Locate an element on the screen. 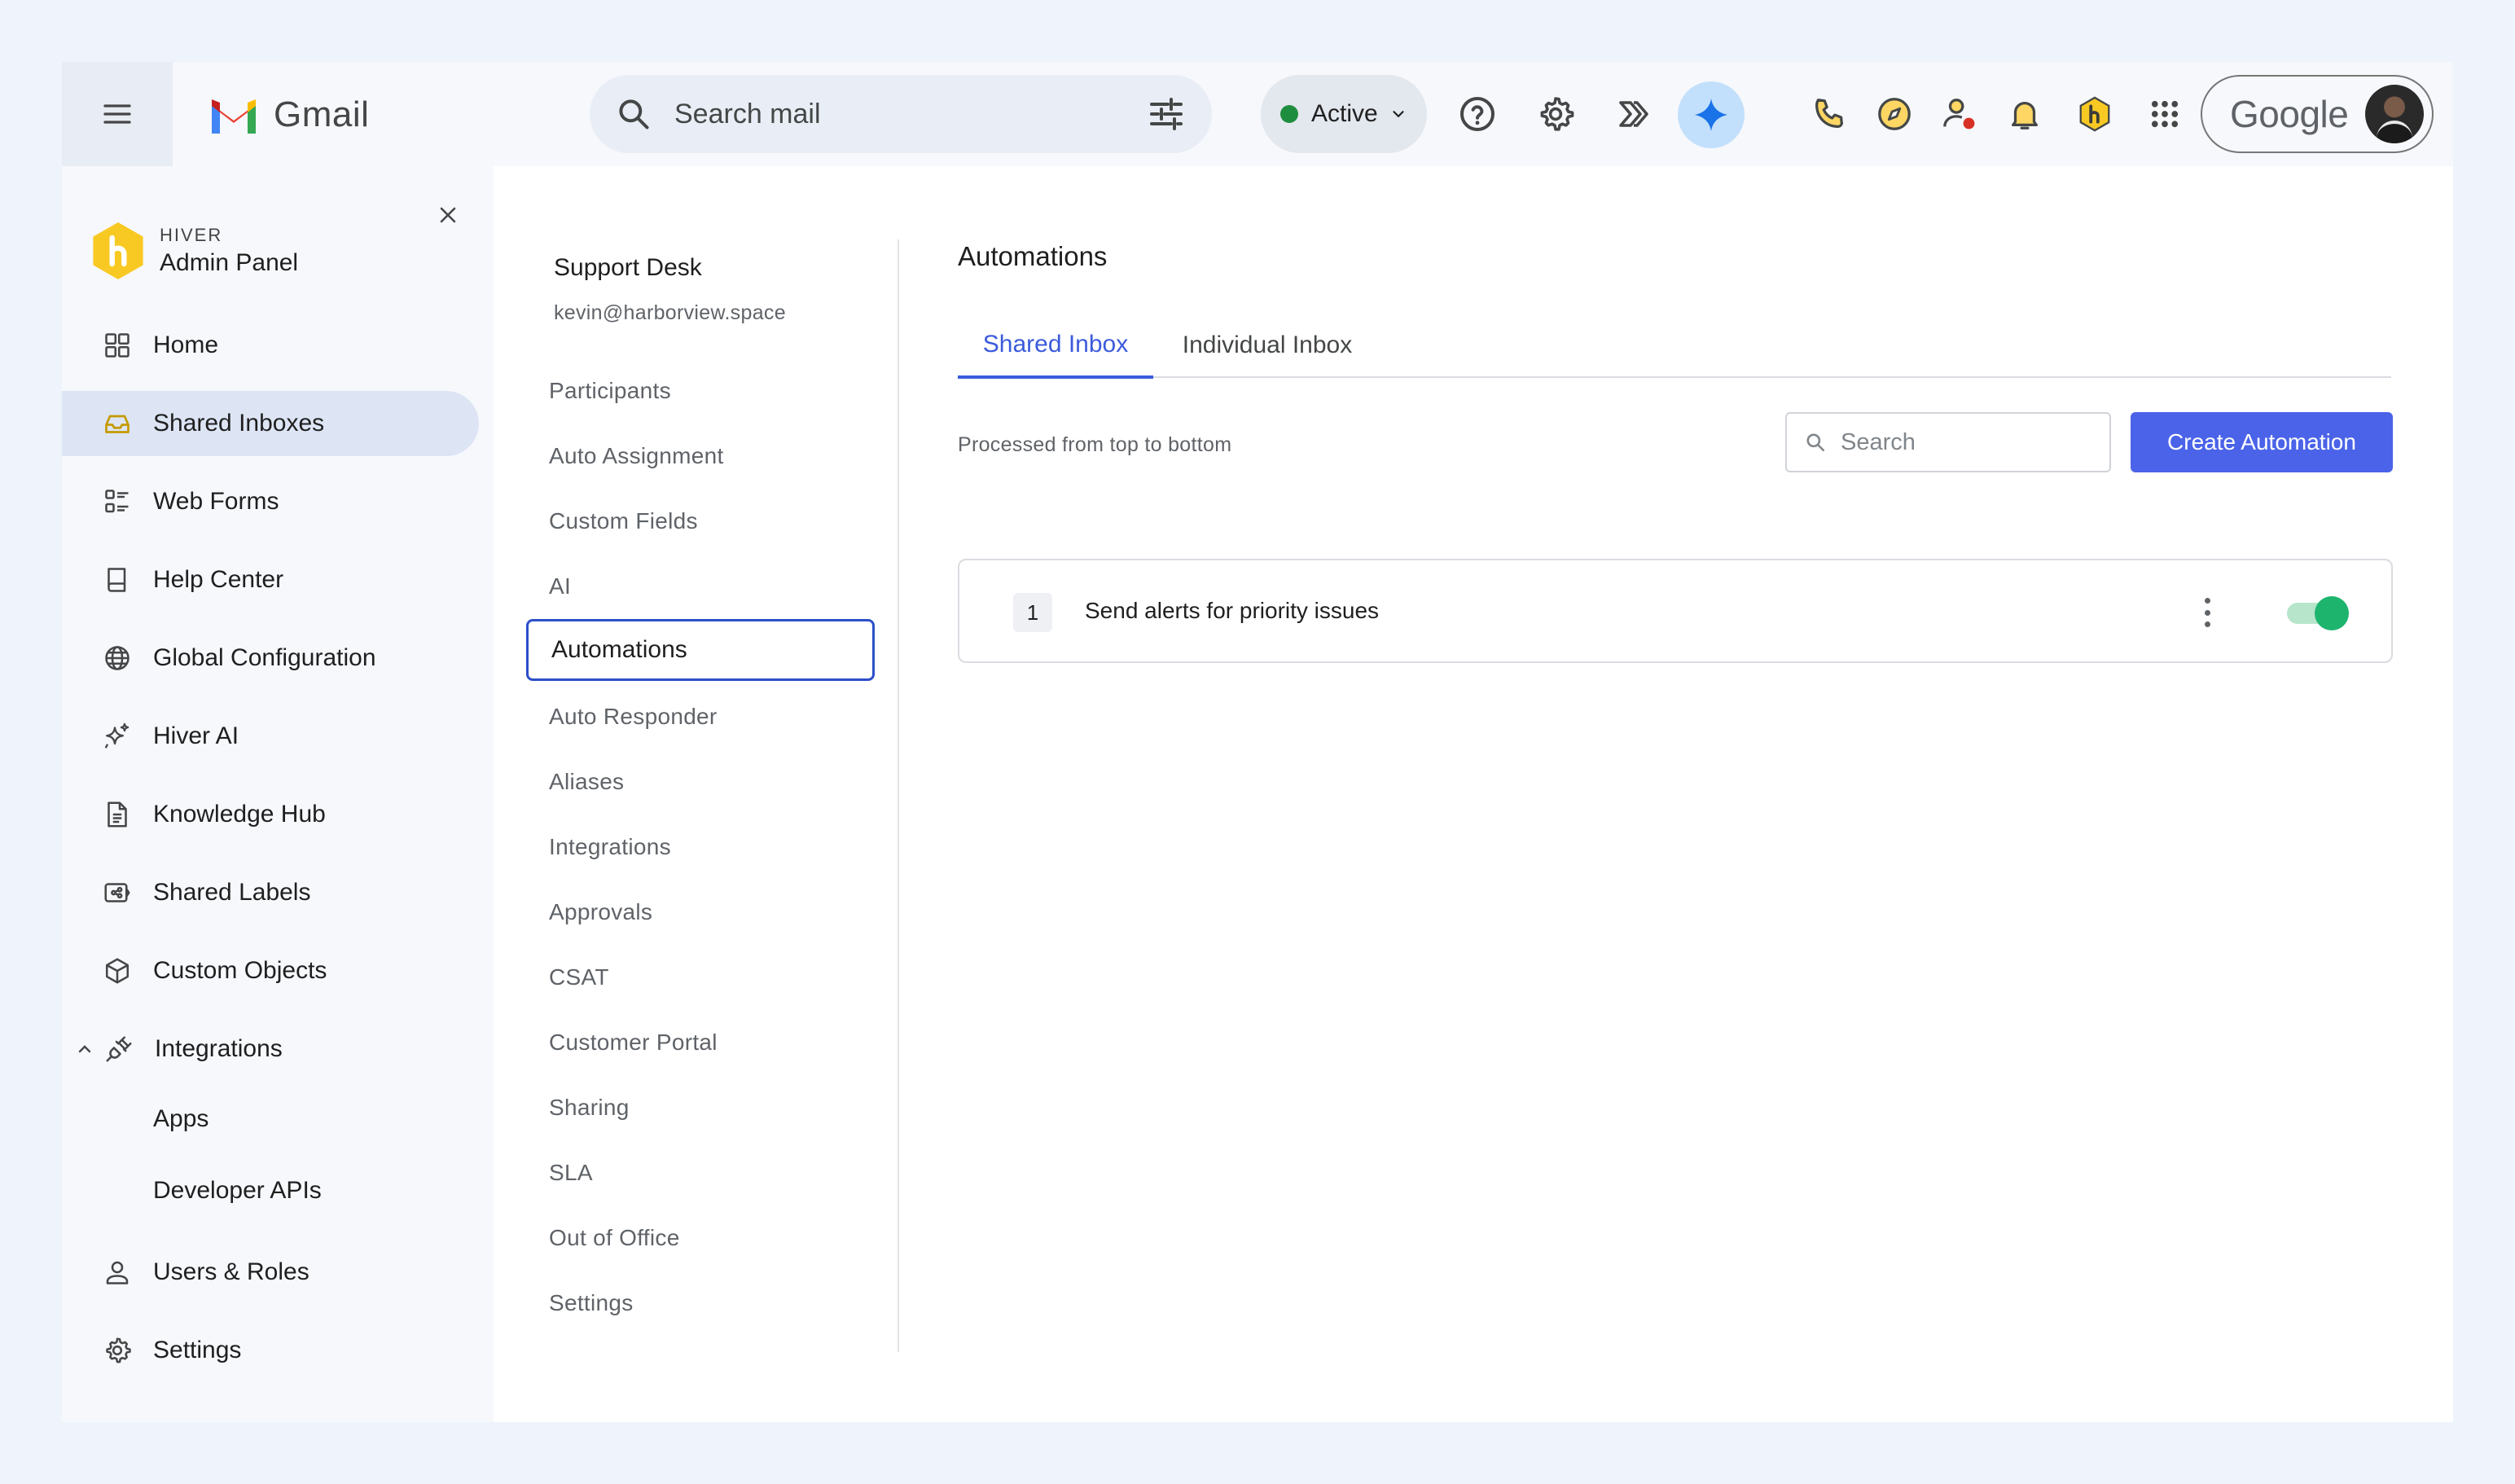  close-icon is located at coordinates (448, 215).